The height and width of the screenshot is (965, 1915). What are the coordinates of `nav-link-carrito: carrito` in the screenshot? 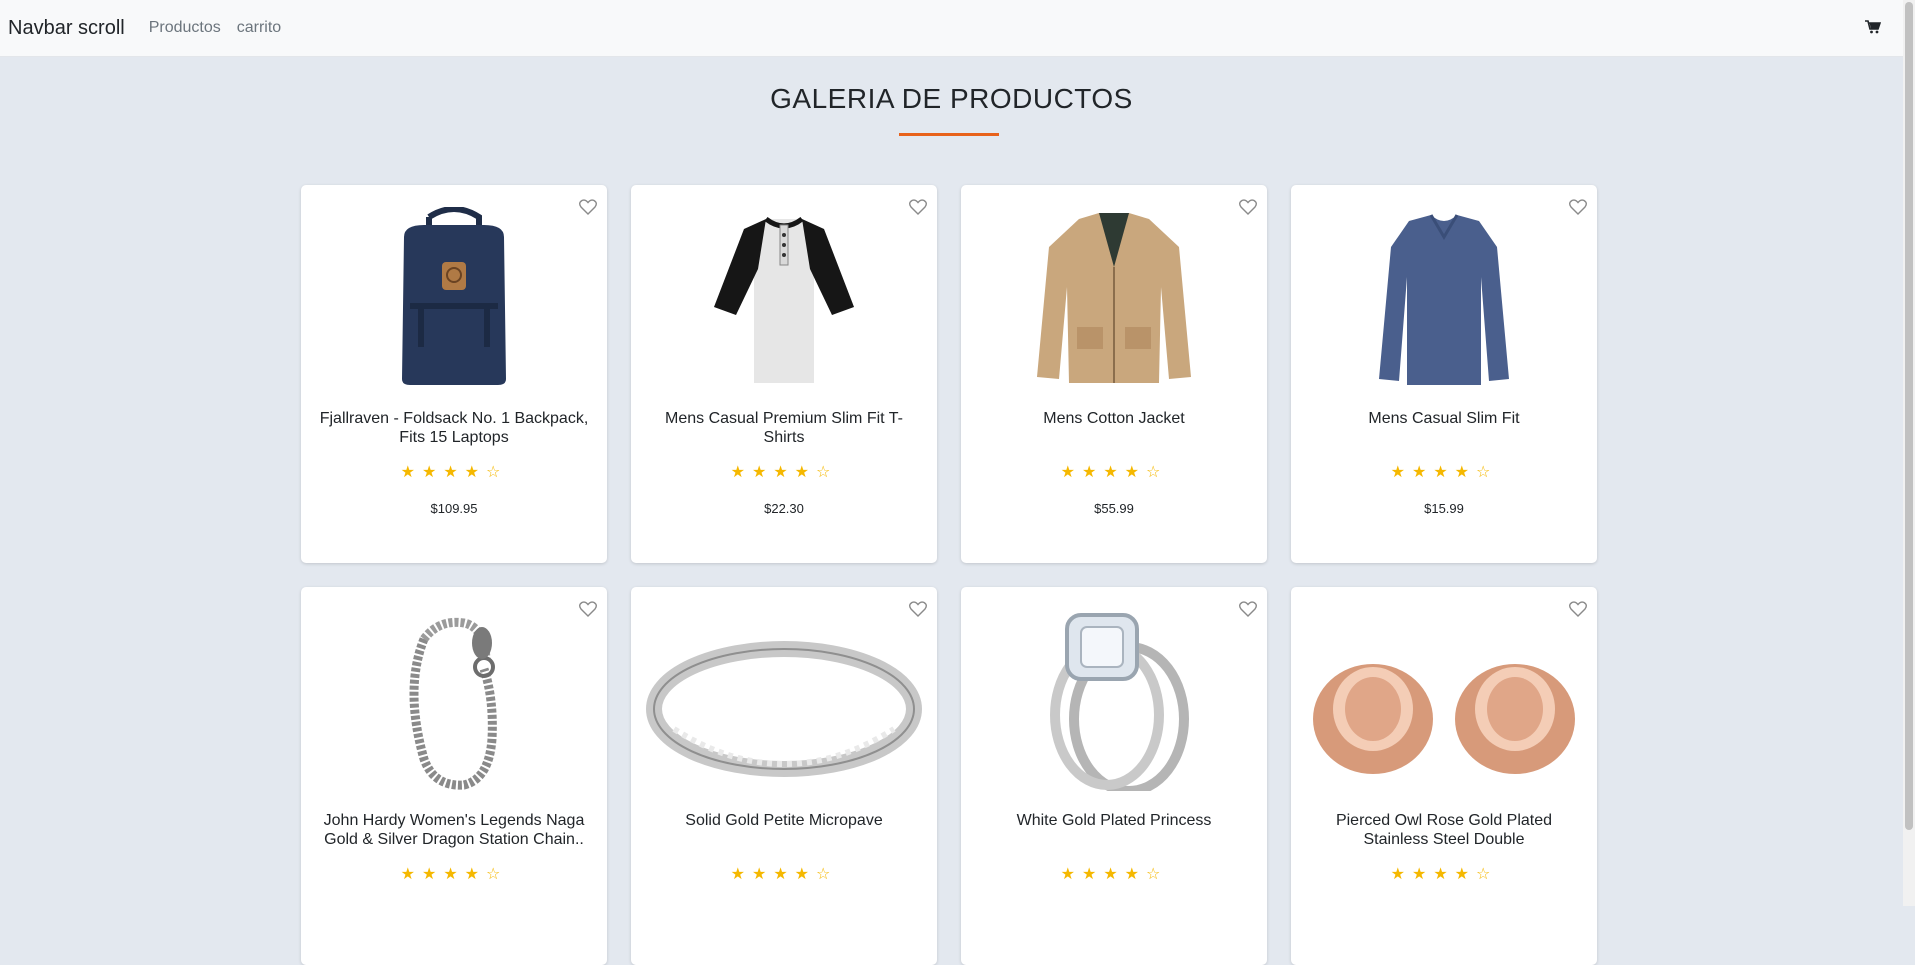 It's located at (259, 28).